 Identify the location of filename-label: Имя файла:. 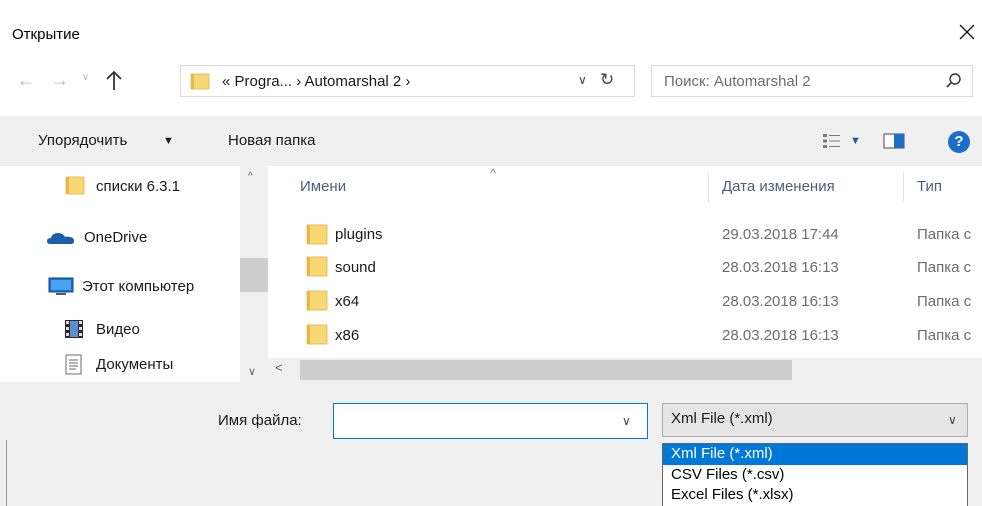
(260, 420).